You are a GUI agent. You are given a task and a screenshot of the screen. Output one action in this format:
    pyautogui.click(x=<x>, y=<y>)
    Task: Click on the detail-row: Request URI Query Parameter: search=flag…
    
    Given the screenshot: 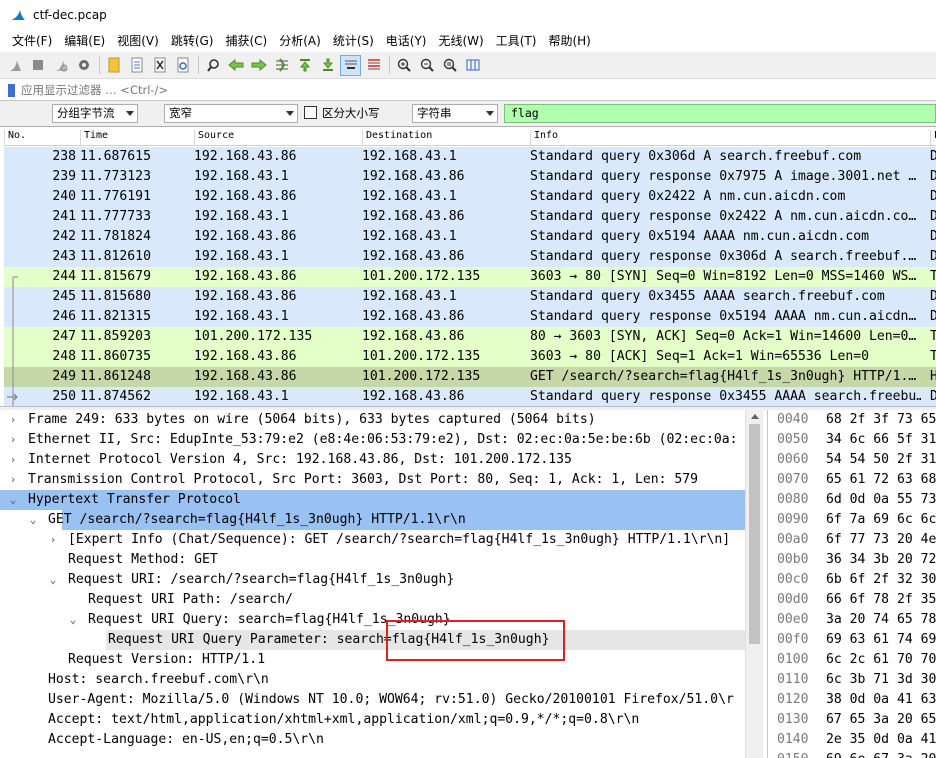 What is the action you would take?
    pyautogui.click(x=372, y=640)
    